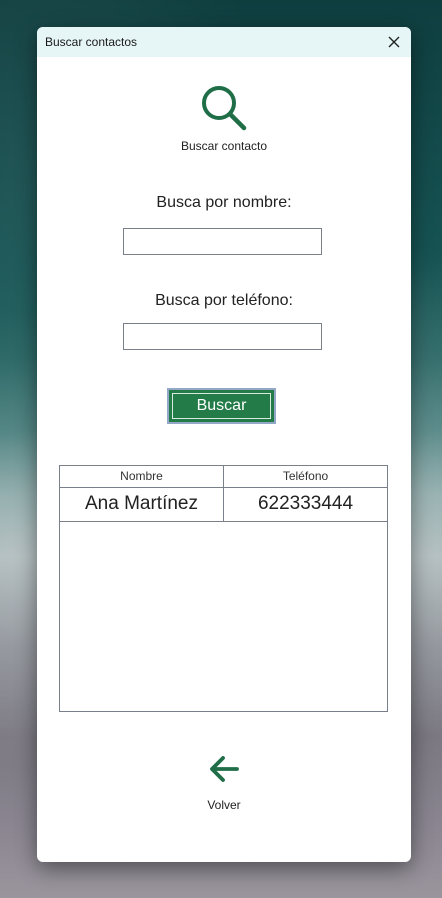  I want to click on phone-input, so click(222, 336).